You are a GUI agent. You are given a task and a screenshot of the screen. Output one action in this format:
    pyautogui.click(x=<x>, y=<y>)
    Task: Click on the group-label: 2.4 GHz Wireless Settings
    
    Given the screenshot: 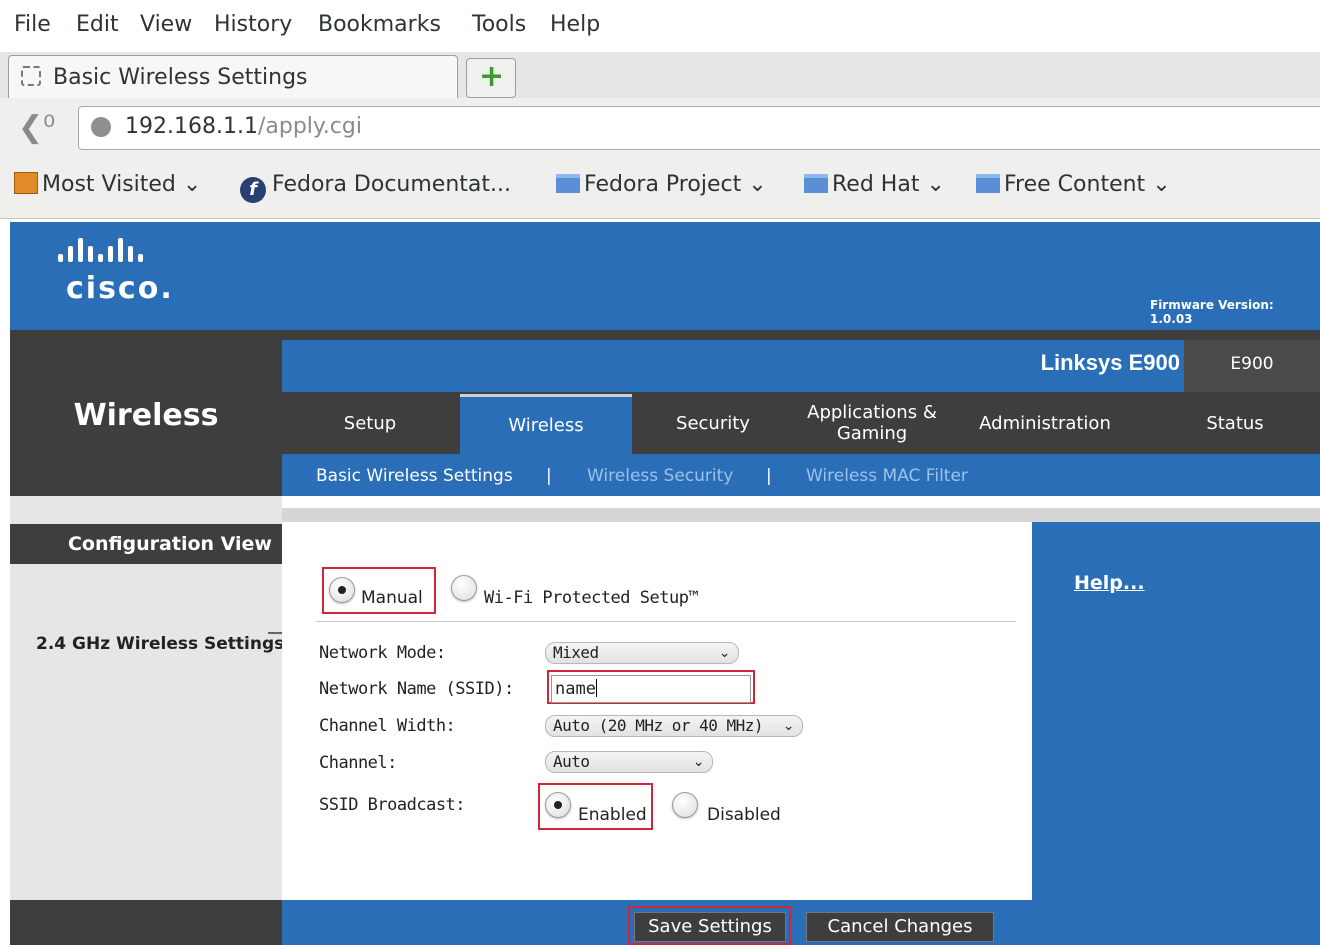 What is the action you would take?
    pyautogui.click(x=160, y=644)
    